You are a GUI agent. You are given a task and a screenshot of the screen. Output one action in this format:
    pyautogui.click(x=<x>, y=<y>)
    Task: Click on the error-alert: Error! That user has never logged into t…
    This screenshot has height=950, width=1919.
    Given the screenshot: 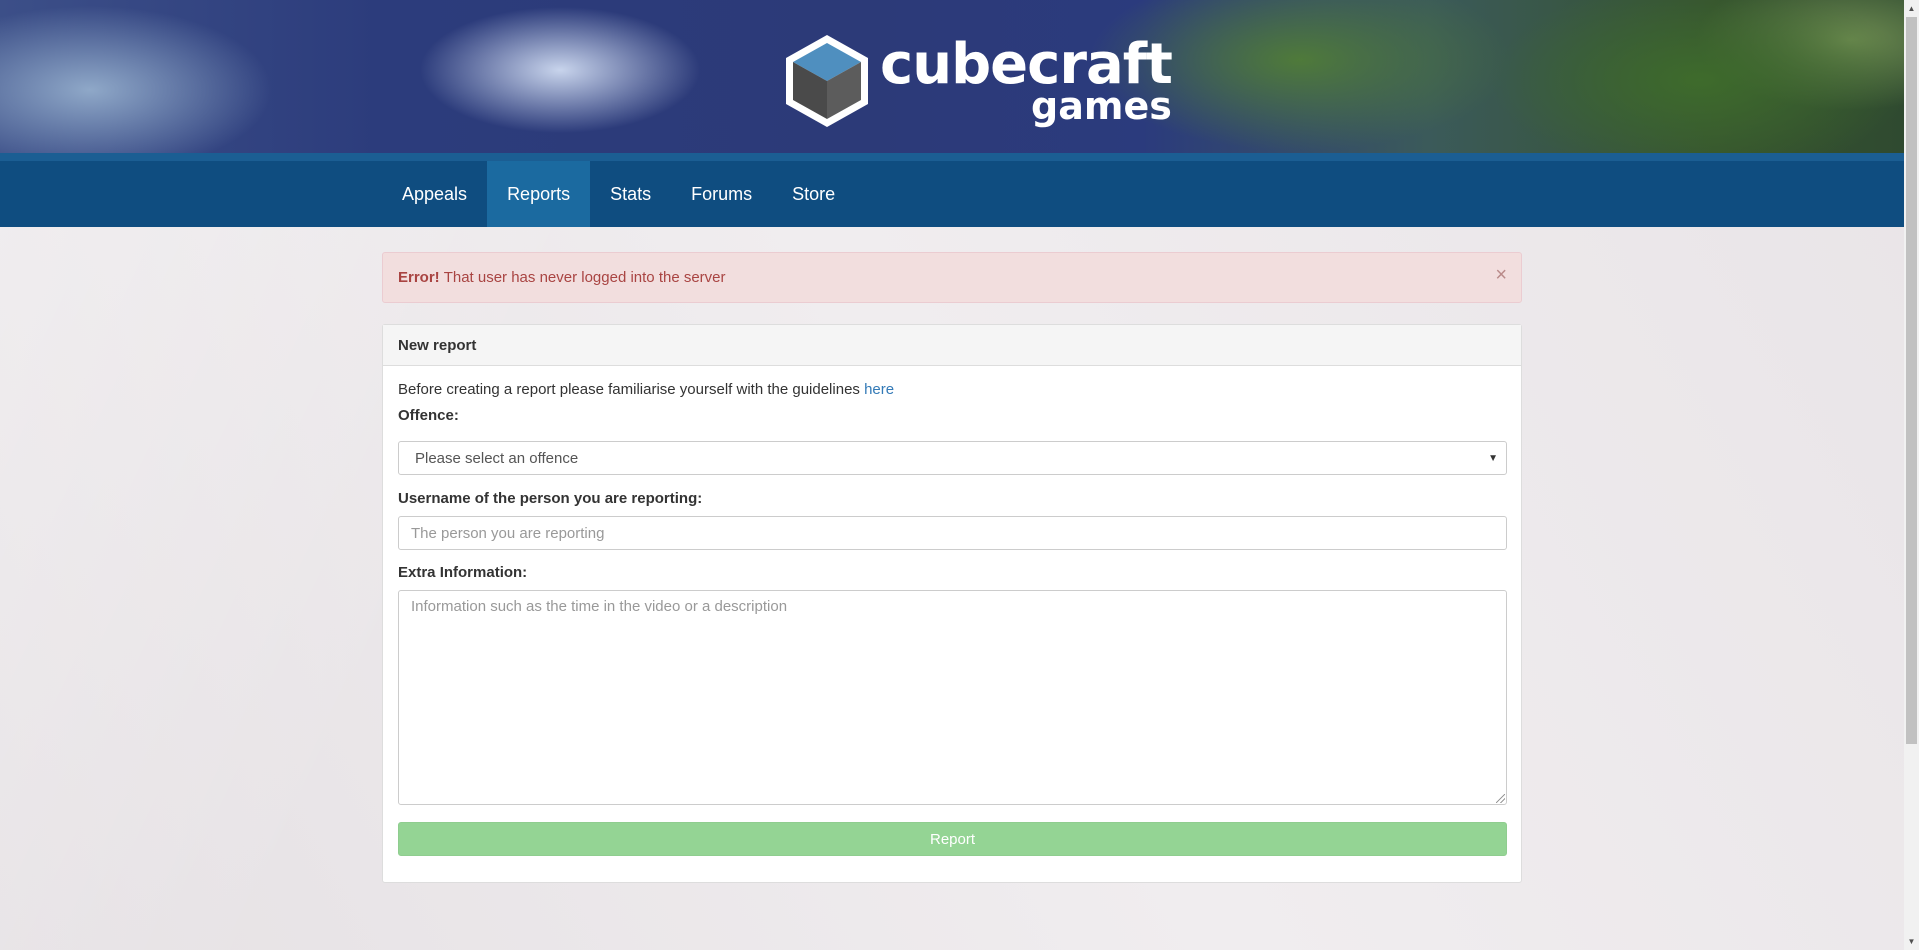 What is the action you would take?
    pyautogui.click(x=952, y=277)
    